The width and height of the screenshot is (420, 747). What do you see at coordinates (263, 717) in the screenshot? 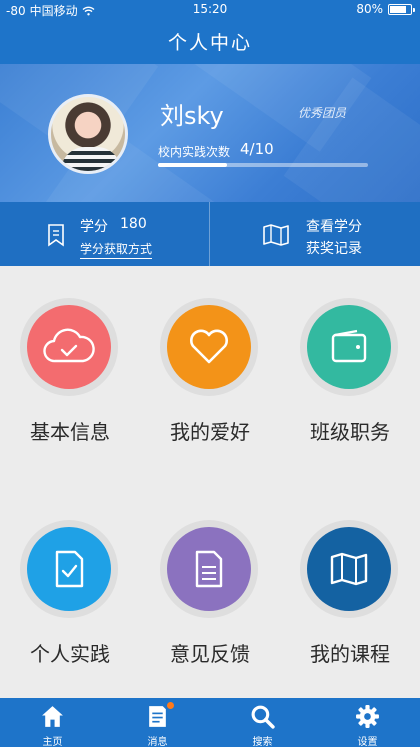
I see `search-icon` at bounding box center [263, 717].